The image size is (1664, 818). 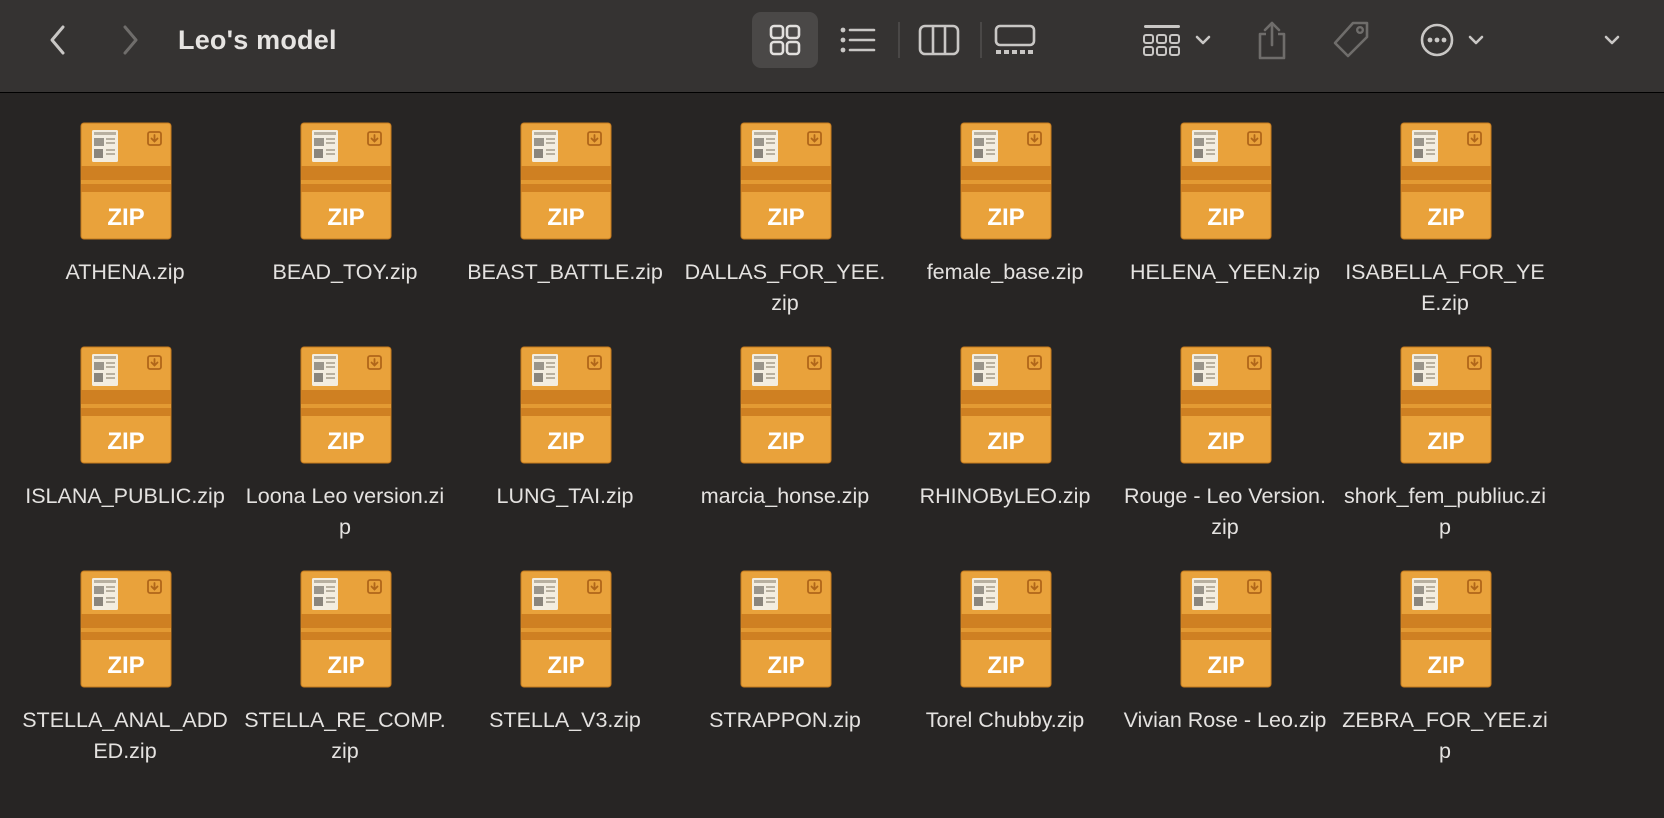 What do you see at coordinates (1445, 511) in the screenshot?
I see `file-name: shork_fem_publiuc.zip` at bounding box center [1445, 511].